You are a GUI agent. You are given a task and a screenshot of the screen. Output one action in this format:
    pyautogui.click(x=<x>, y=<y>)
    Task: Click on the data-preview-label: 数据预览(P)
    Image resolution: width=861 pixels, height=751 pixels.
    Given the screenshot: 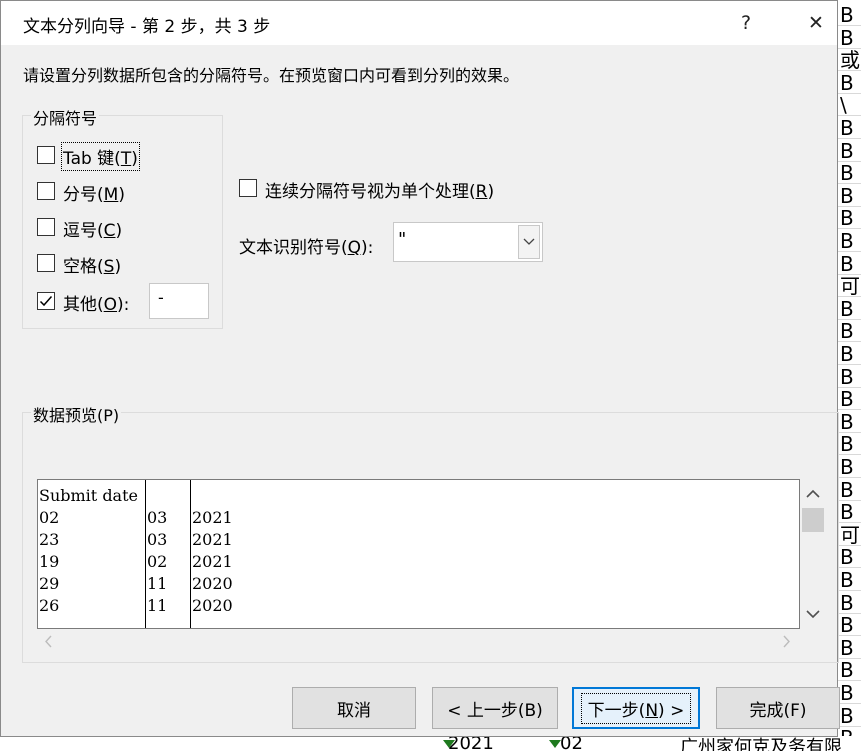 What is the action you would take?
    pyautogui.click(x=76, y=414)
    